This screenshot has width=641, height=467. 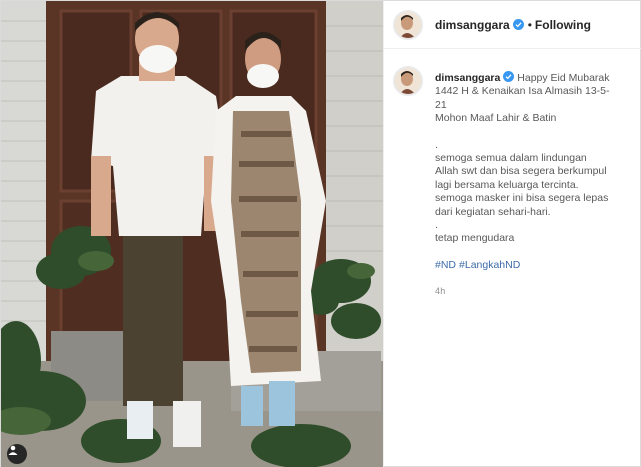 I want to click on user-tag-icon, so click(x=13, y=450).